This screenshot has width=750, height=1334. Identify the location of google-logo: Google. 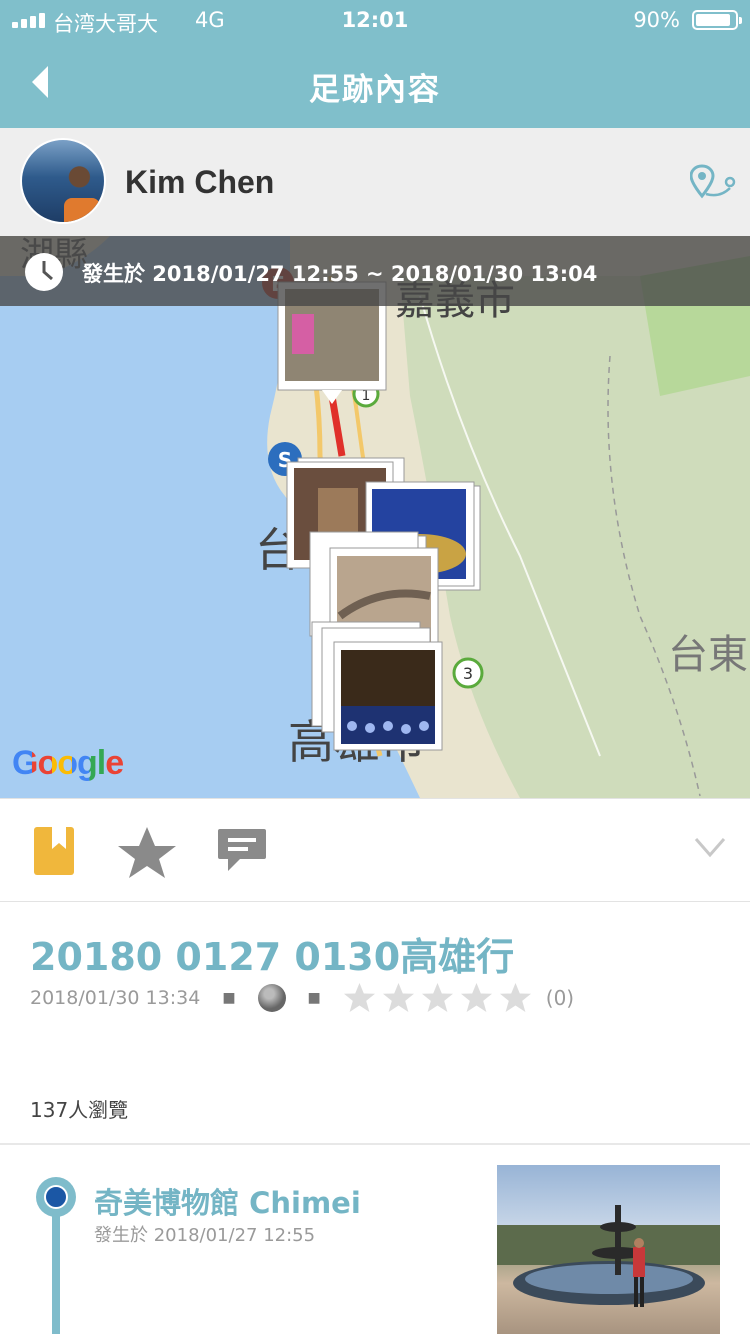
(68, 763).